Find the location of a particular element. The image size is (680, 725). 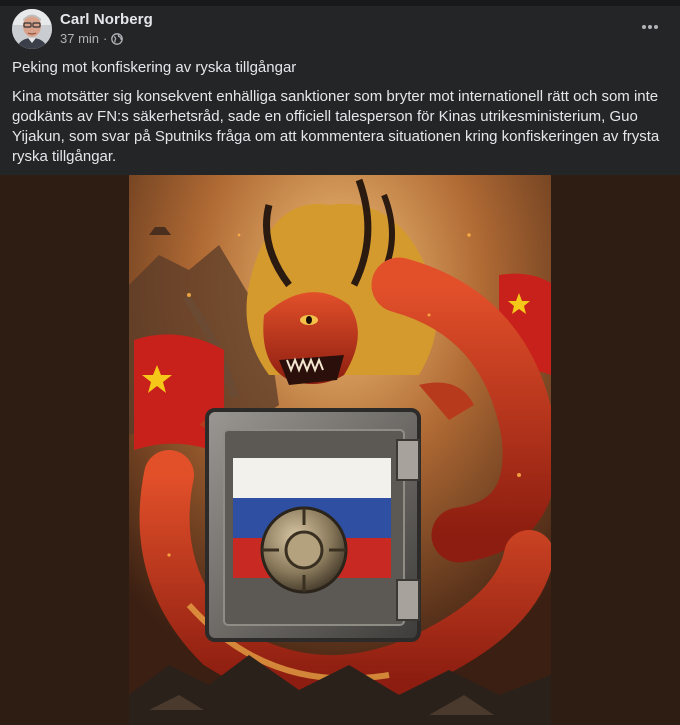

globe-icon is located at coordinates (117, 38).